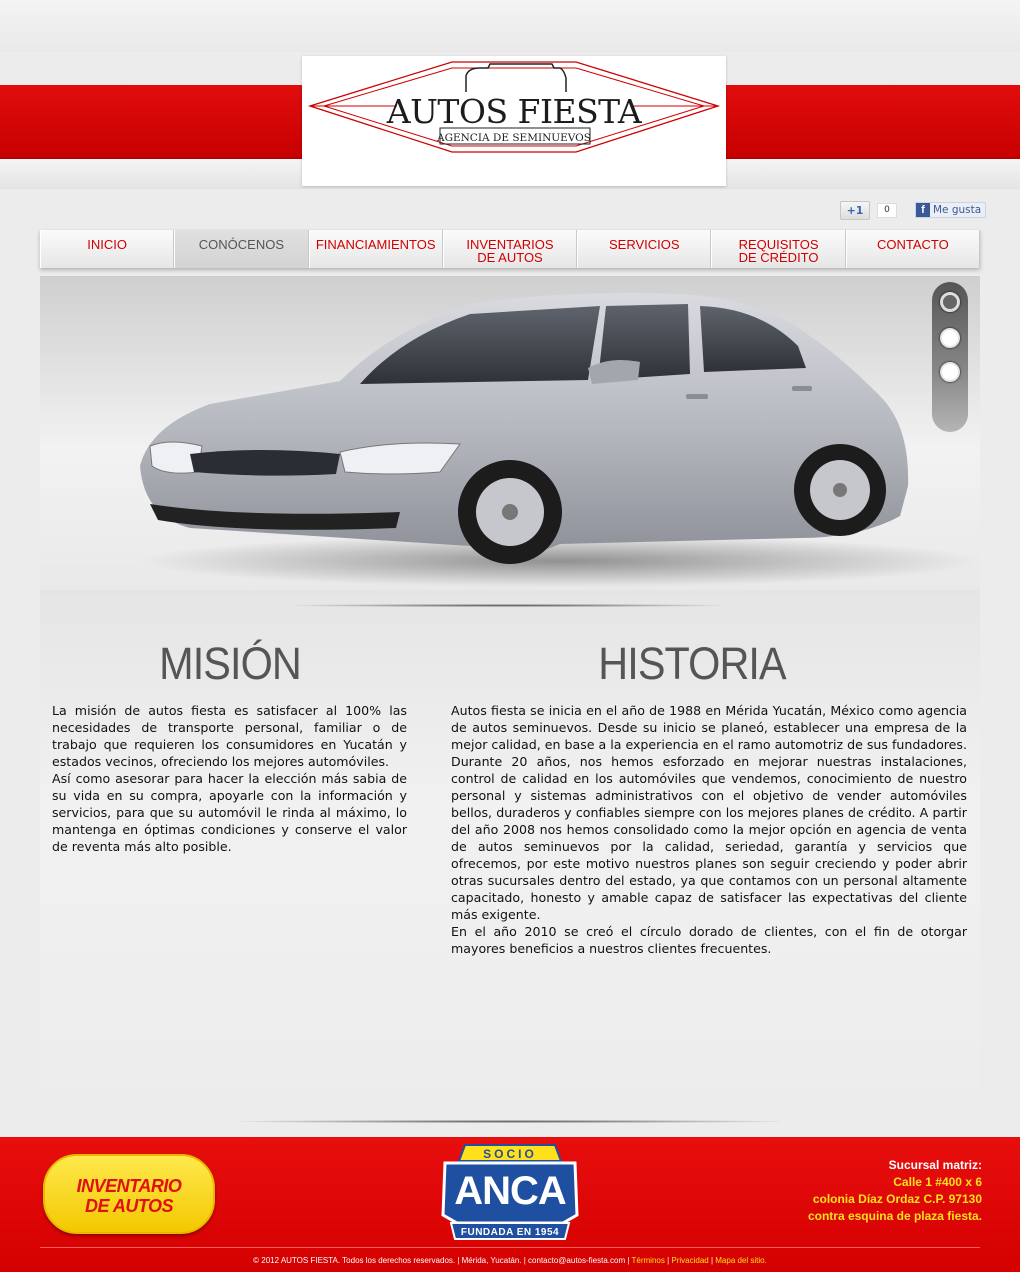 This screenshot has width=1020, height=1272. What do you see at coordinates (510, 1154) in the screenshot?
I see `anca-socio-label: SOCIO` at bounding box center [510, 1154].